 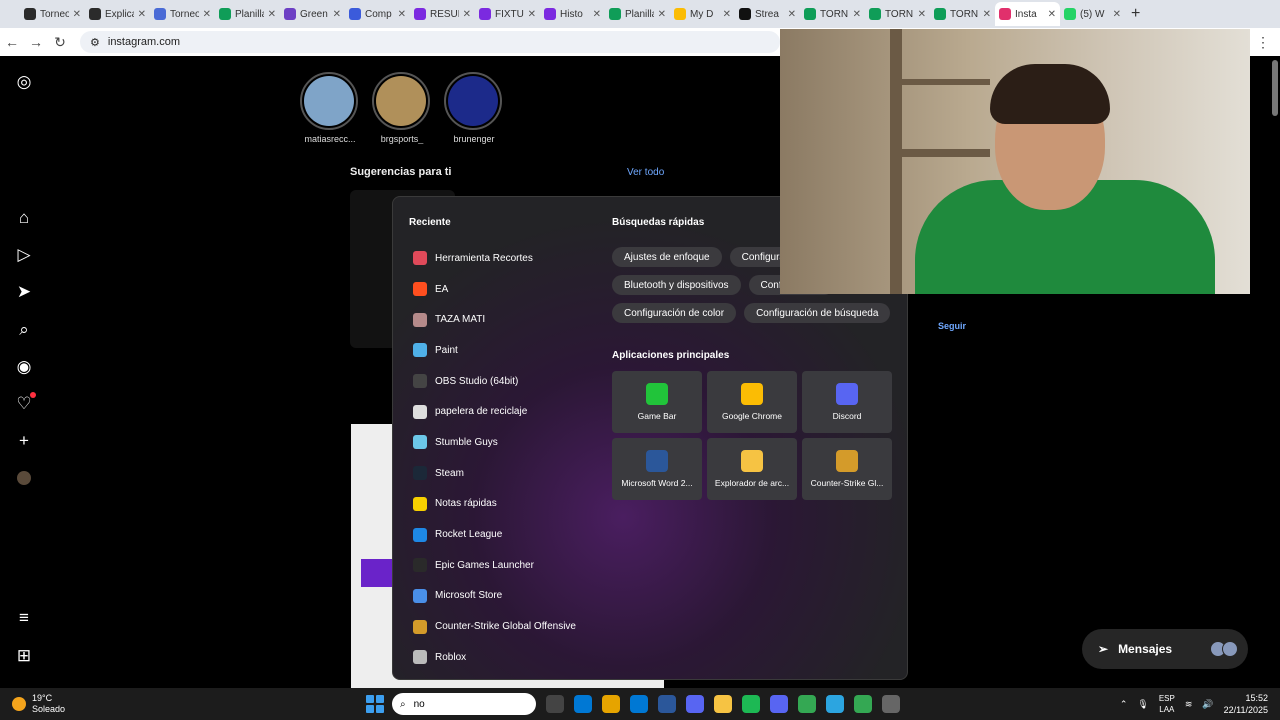 I want to click on instagram-logo-icon: ◎, so click(x=24, y=82).